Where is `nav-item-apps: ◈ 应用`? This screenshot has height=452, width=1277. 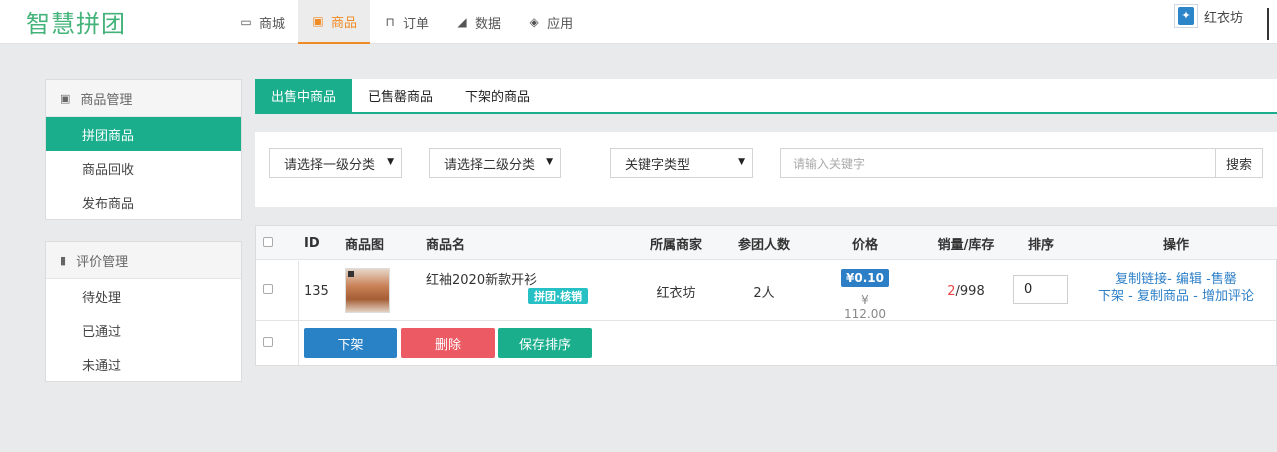
nav-item-apps: ◈ 应用 is located at coordinates (550, 22).